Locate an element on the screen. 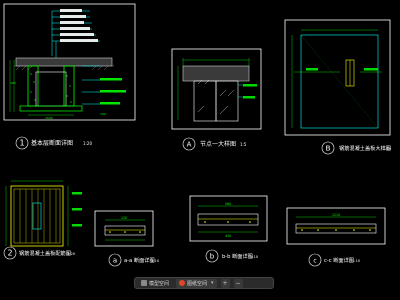 Image resolution: width=400 pixels, height=300 pixels. drawing-aa-mark: a is located at coordinates (115, 261).